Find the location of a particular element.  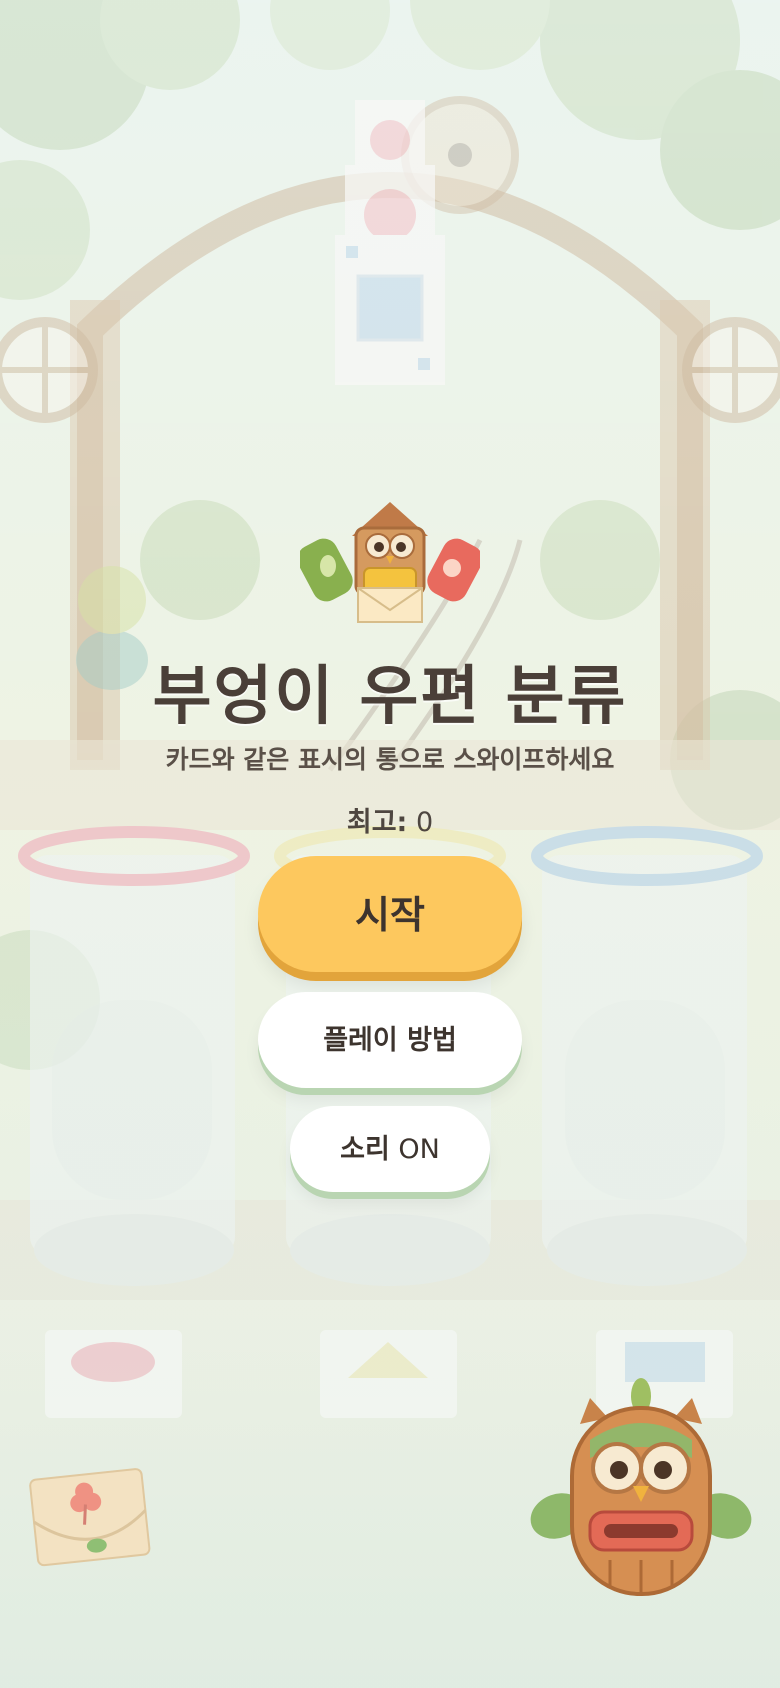

start-button: 시작 is located at coordinates (390, 914).